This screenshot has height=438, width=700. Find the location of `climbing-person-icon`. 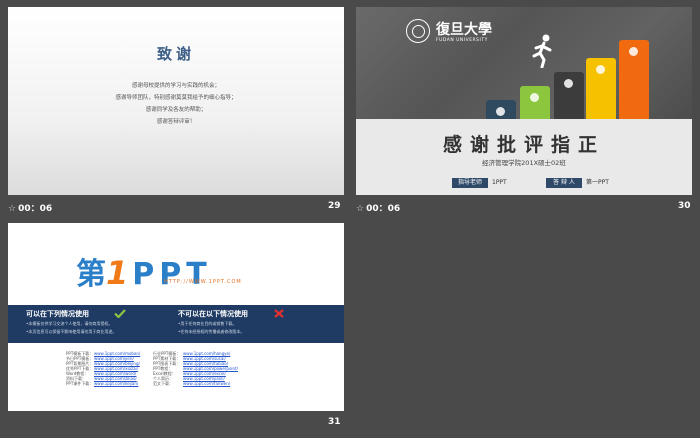

climbing-person-icon is located at coordinates (542, 51).